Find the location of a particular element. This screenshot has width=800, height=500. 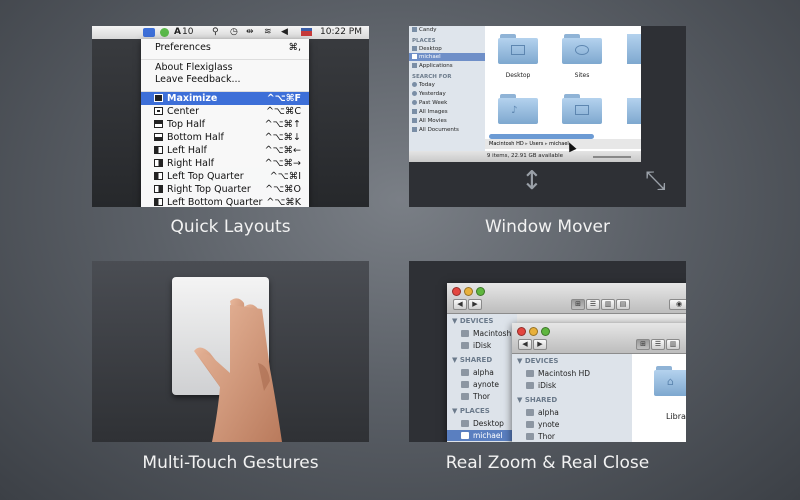

sidebar-item-ynote: ynote is located at coordinates (542, 424).